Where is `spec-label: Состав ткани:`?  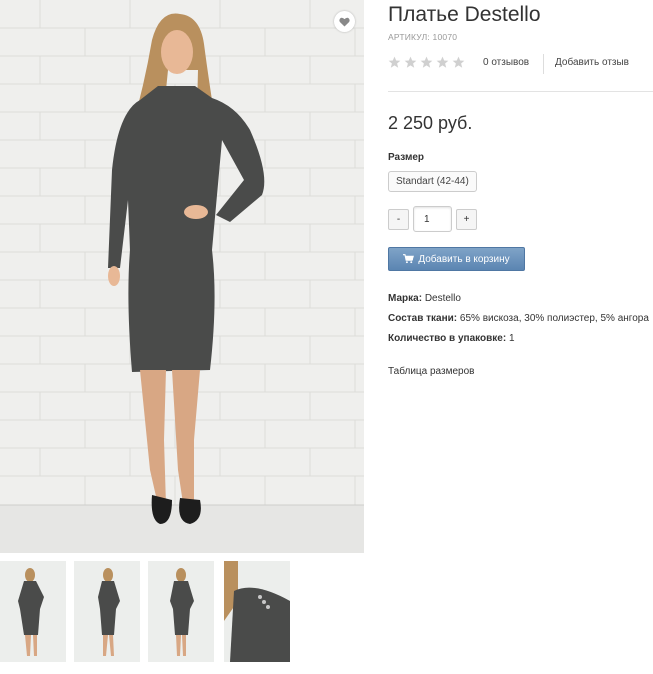
spec-label: Состав ткани: is located at coordinates (423, 318).